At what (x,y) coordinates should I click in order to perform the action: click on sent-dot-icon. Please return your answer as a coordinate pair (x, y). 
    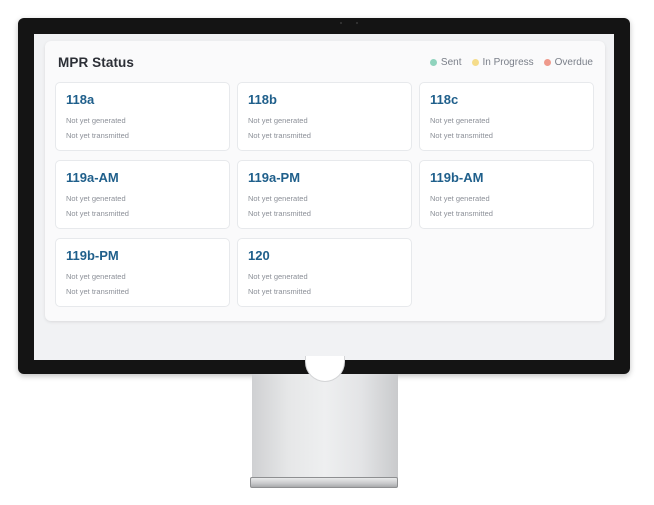
    Looking at the image, I should click on (433, 62).